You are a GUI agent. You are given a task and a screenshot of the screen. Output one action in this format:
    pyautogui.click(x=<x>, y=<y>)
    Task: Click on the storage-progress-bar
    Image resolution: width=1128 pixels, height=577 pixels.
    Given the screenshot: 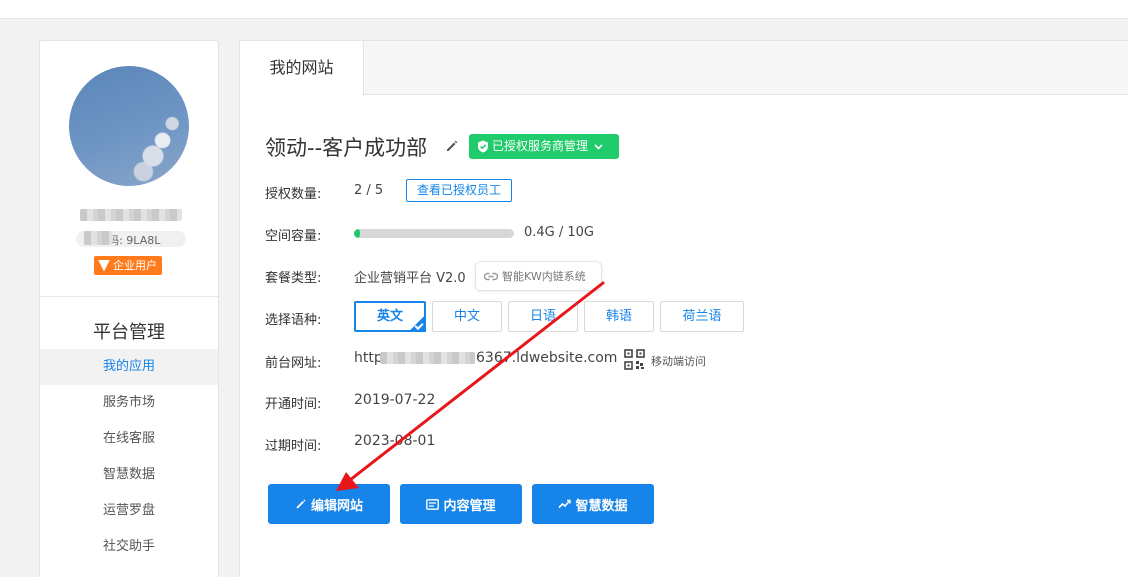 What is the action you would take?
    pyautogui.click(x=434, y=233)
    